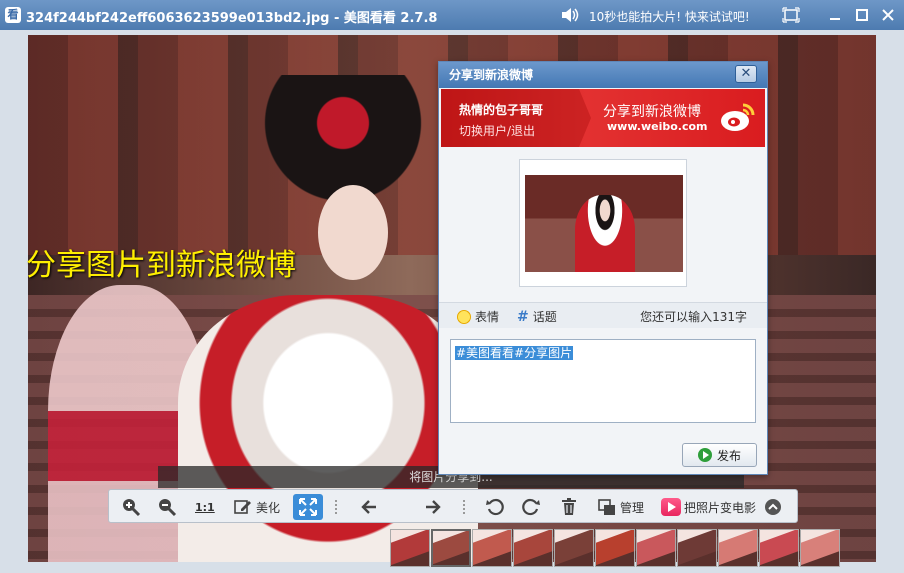  What do you see at coordinates (728, 455) in the screenshot?
I see `publish-label: 发布` at bounding box center [728, 455].